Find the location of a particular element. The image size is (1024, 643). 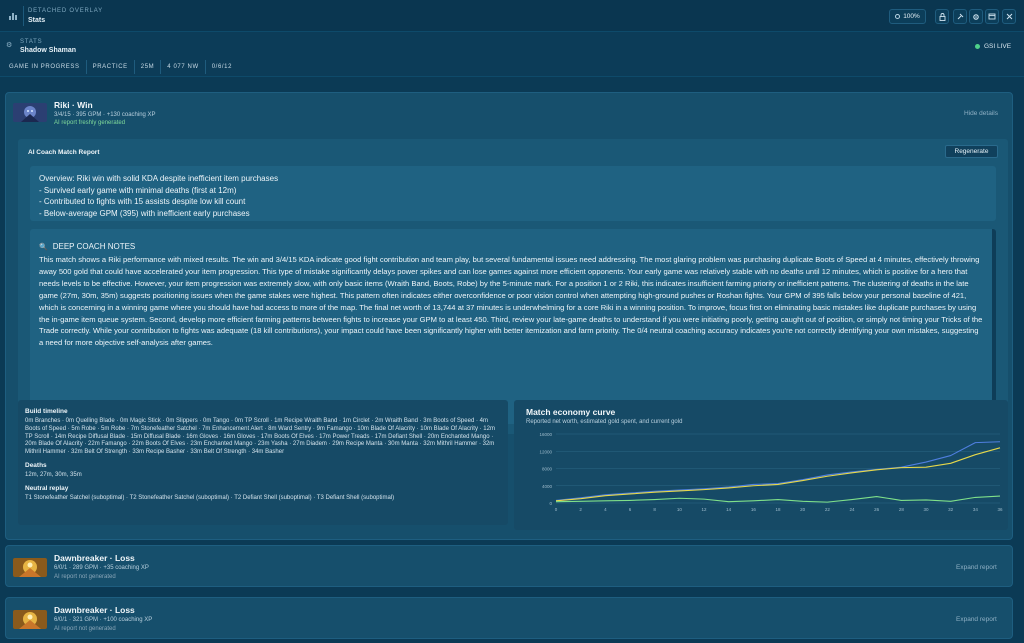

magnifier-icon: 🔍 is located at coordinates (43, 247).